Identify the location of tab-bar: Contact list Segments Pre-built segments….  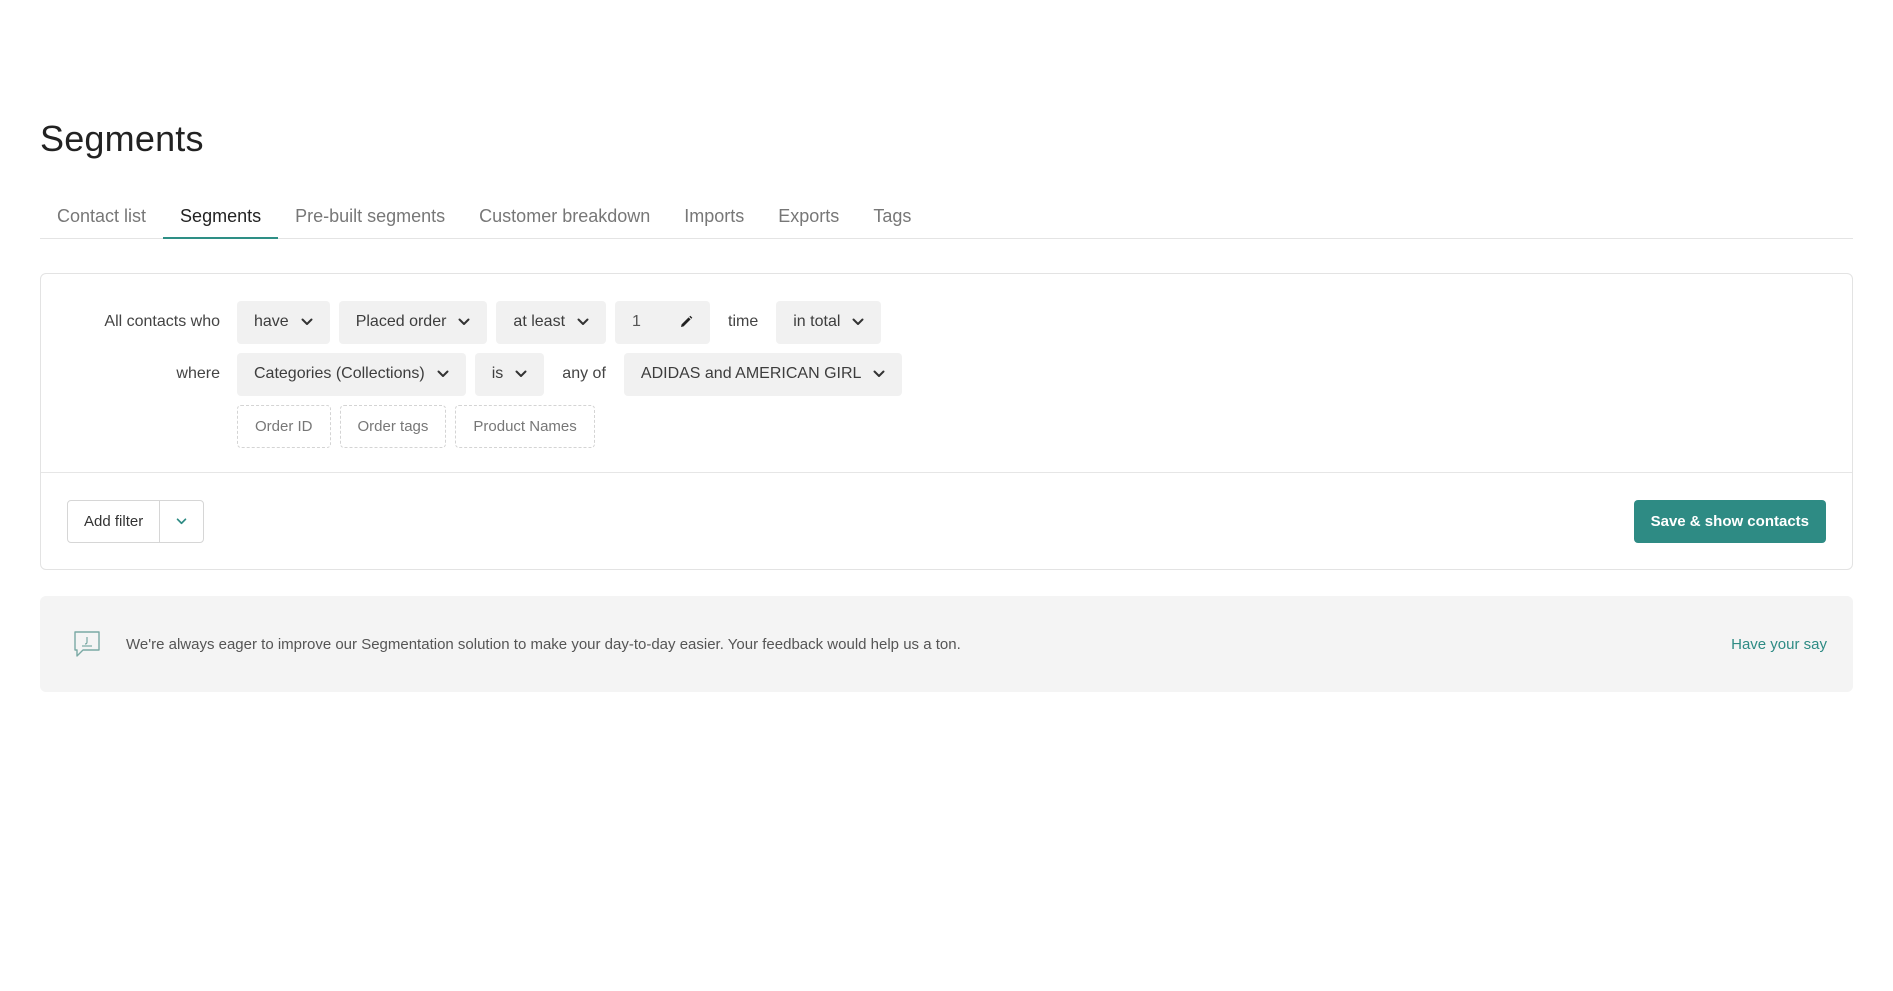
(946, 217).